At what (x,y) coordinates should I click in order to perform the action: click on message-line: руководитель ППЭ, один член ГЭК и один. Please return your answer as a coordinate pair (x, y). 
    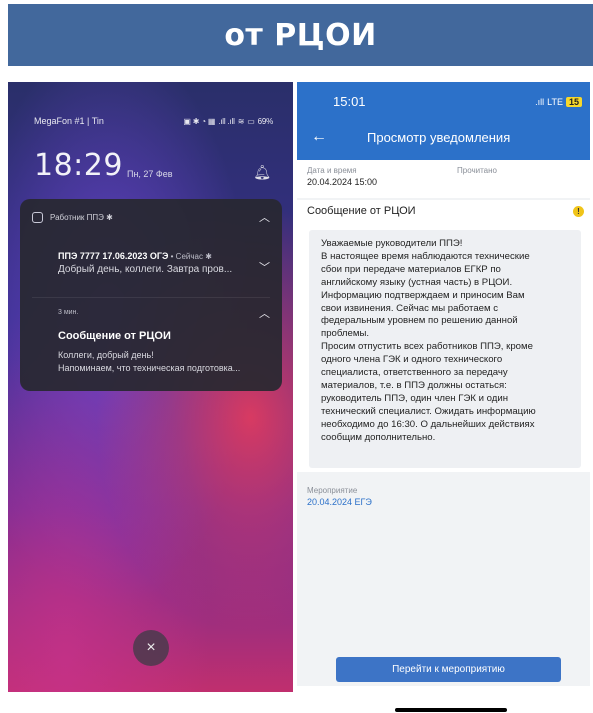
    Looking at the image, I should click on (415, 398).